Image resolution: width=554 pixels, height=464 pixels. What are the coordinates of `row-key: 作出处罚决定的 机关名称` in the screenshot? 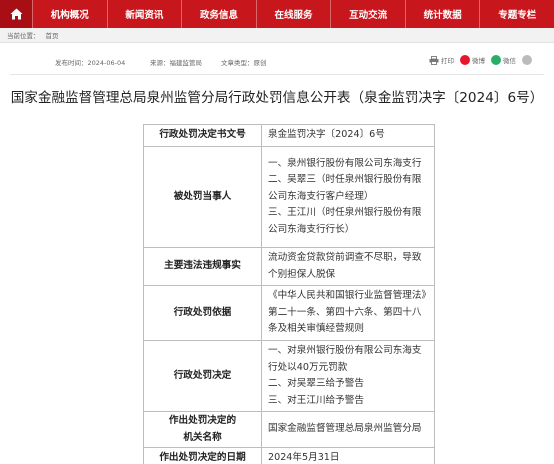 It's located at (202, 429).